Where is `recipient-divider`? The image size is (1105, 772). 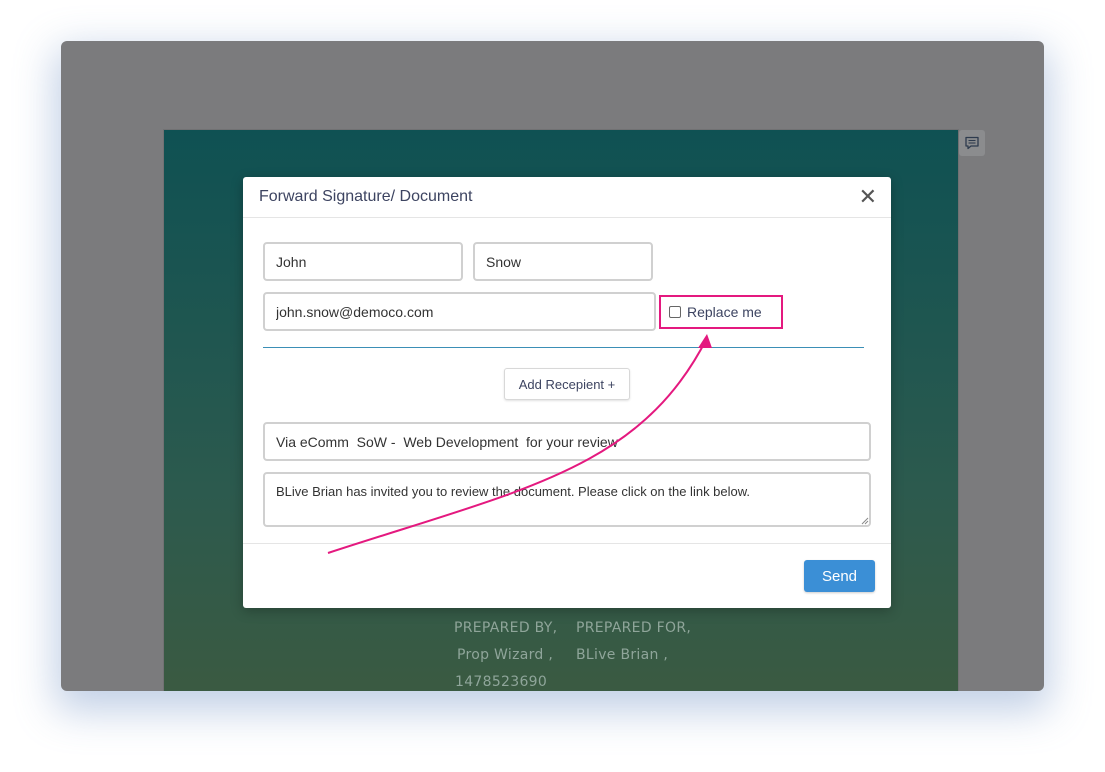
recipient-divider is located at coordinates (563, 347).